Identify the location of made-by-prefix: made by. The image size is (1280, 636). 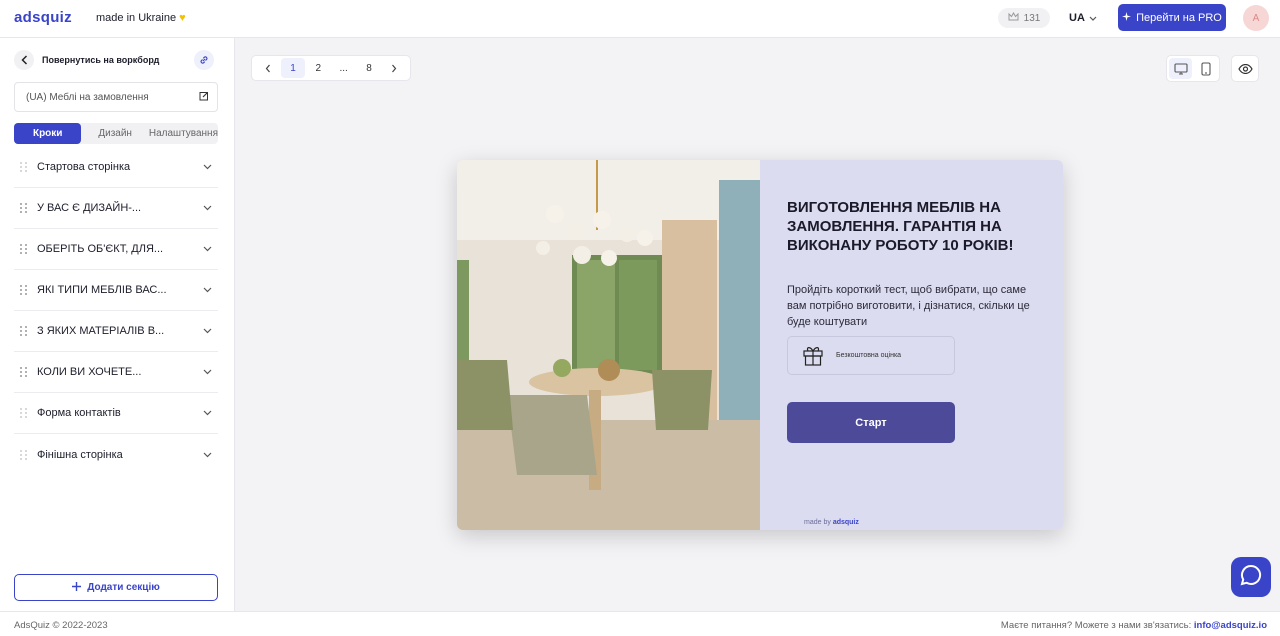
(817, 522).